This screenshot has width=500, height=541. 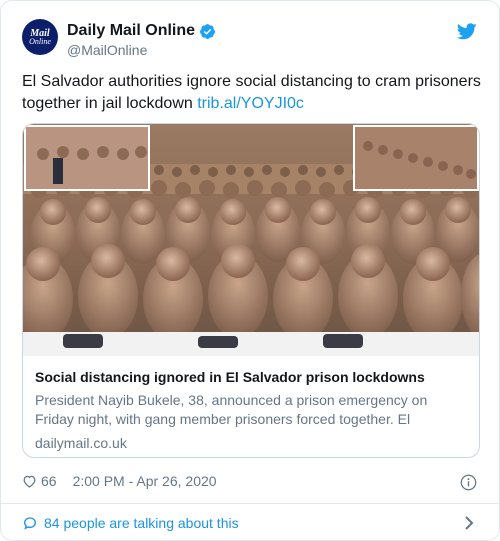 What do you see at coordinates (250, 103) in the screenshot?
I see `tweet-link: trib.al/YOYJI0c` at bounding box center [250, 103].